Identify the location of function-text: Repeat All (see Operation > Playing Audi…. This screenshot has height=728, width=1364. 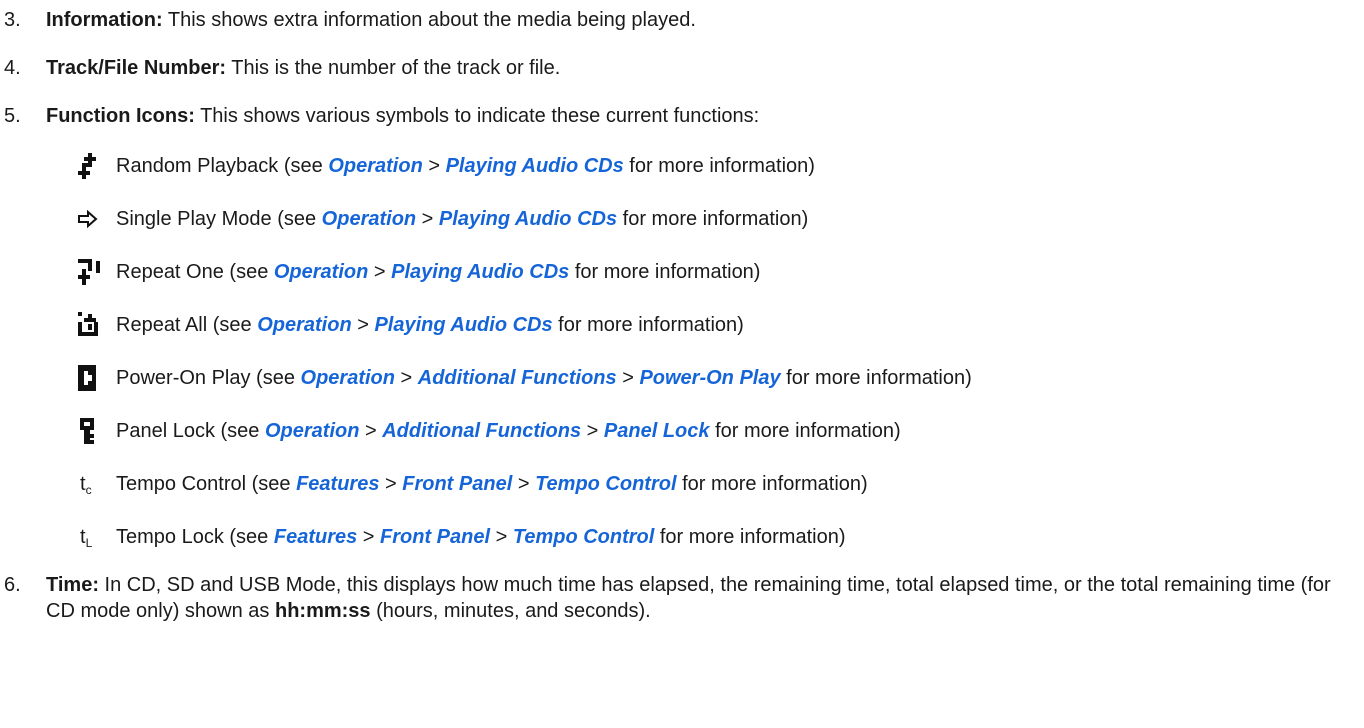
(430, 325).